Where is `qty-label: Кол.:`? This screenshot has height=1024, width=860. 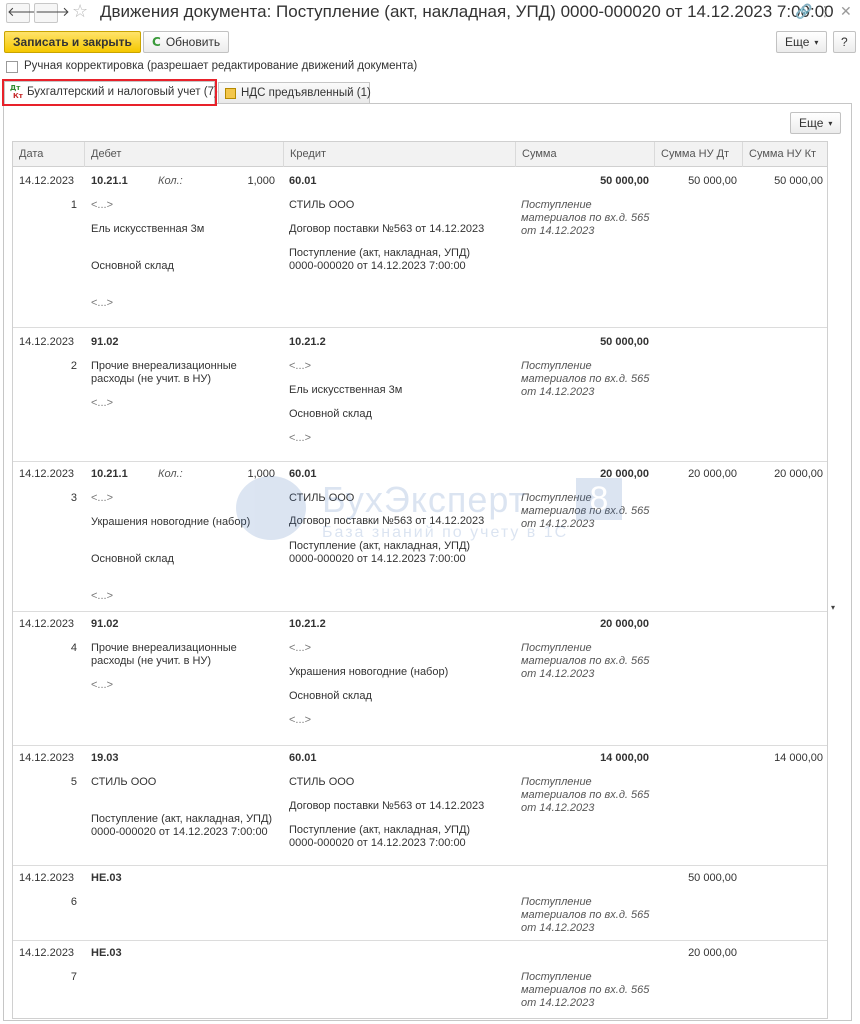
qty-label: Кол.: is located at coordinates (170, 474).